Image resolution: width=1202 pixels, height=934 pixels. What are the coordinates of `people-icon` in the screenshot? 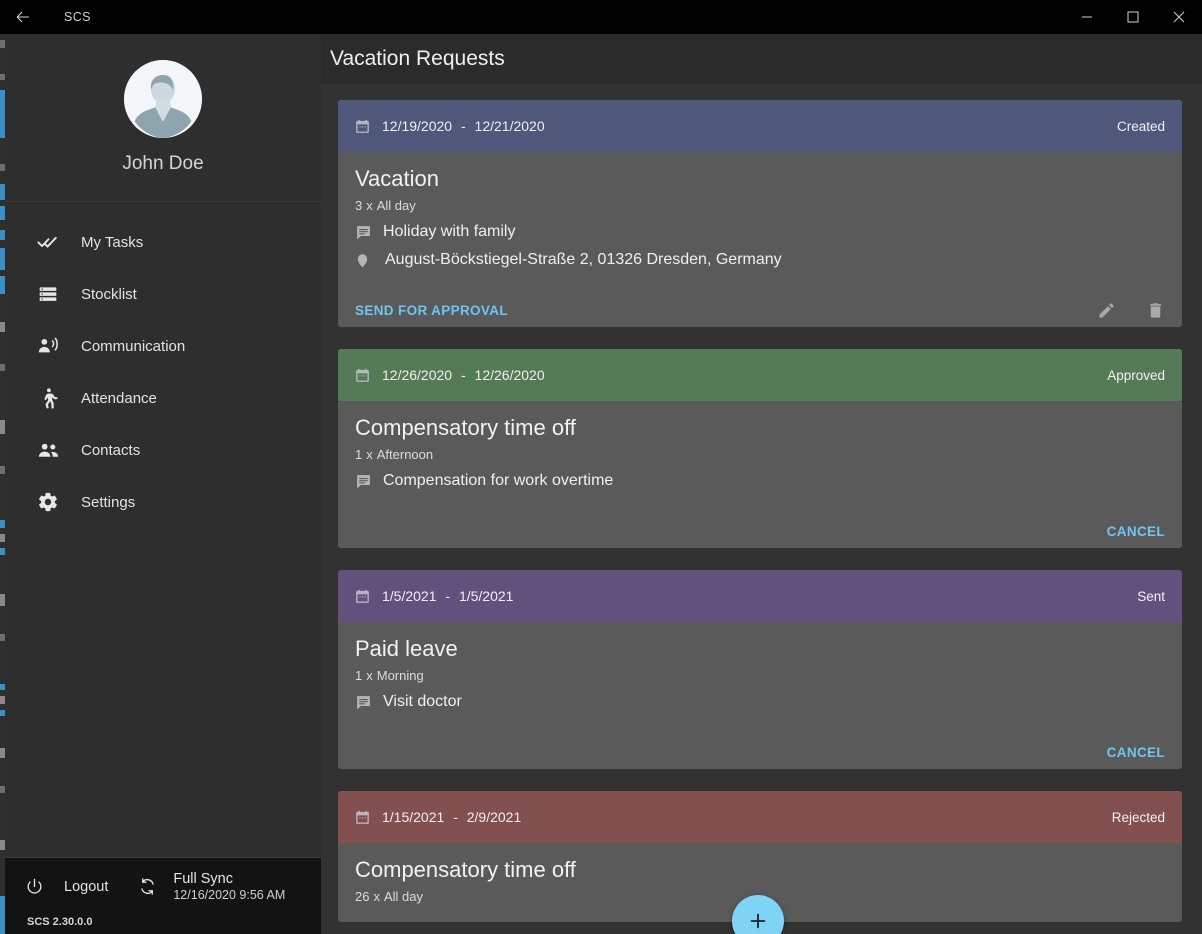 It's located at (48, 450).